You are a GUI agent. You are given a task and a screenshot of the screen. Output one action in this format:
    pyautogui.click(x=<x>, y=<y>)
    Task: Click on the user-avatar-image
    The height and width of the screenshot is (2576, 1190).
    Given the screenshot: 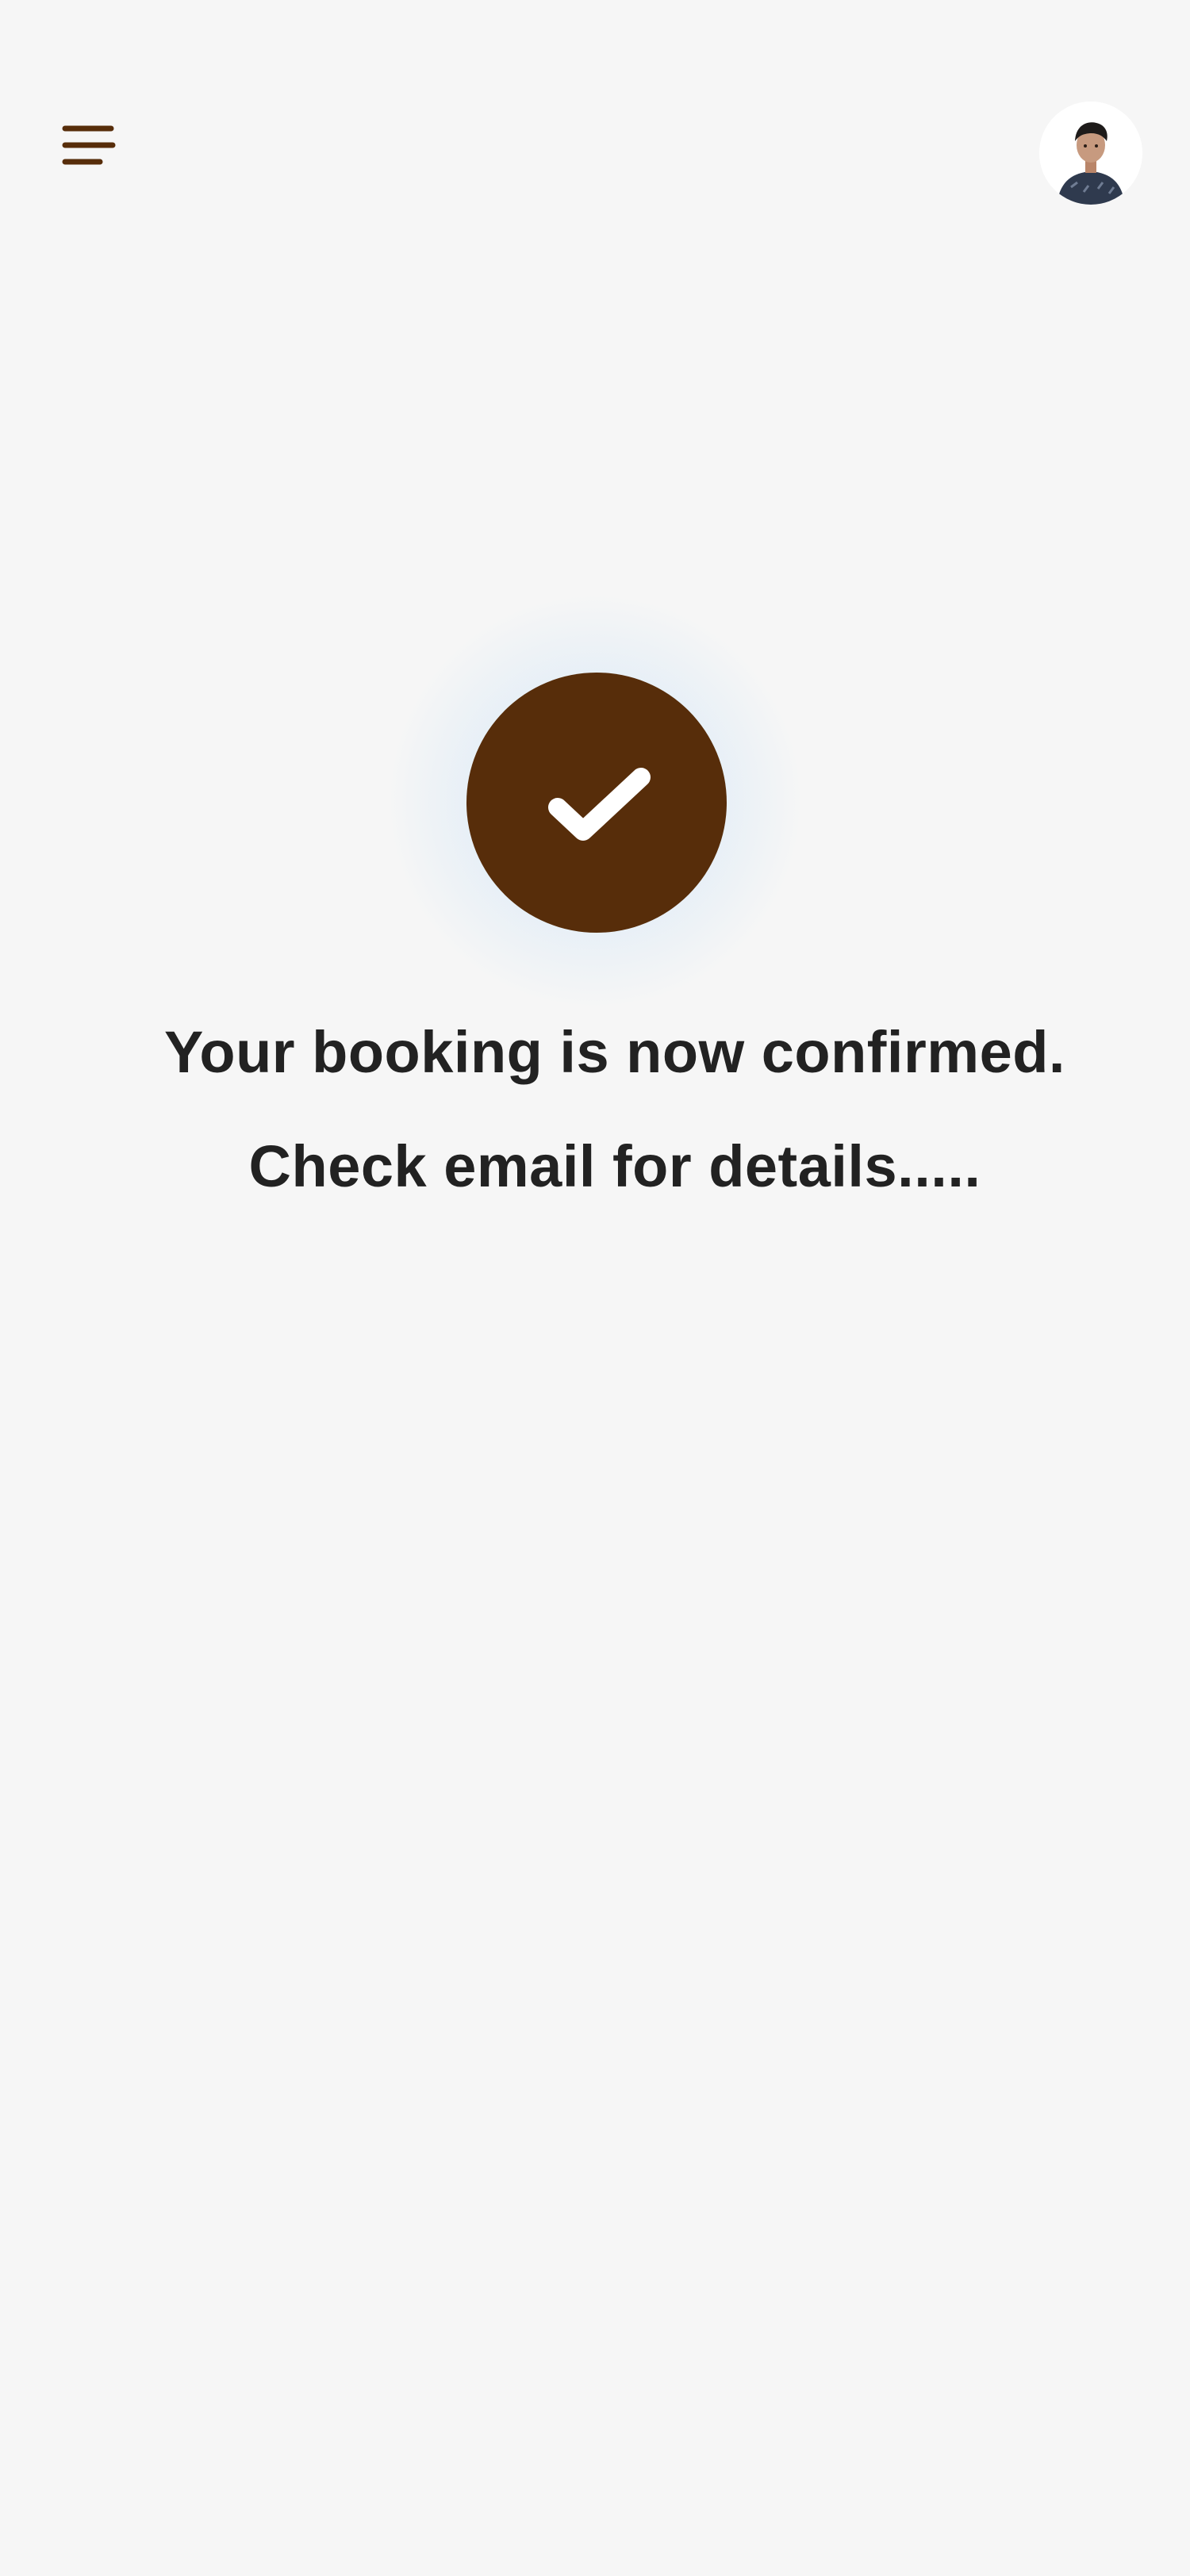 What is the action you would take?
    pyautogui.click(x=1090, y=153)
    